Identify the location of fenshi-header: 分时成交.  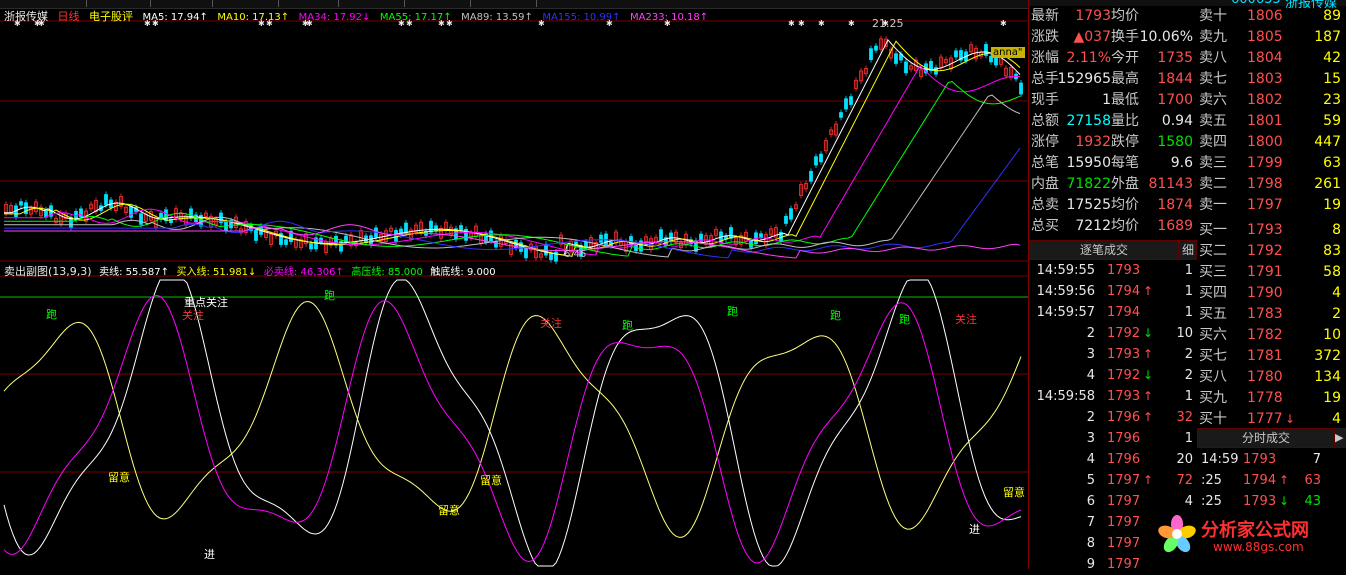
(1266, 438).